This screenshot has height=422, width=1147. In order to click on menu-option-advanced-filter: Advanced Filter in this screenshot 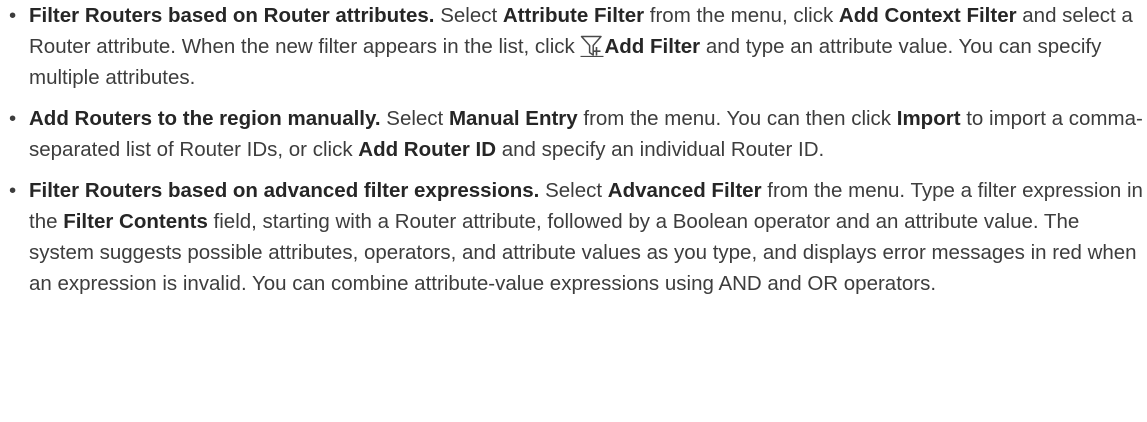, I will do `click(684, 190)`.